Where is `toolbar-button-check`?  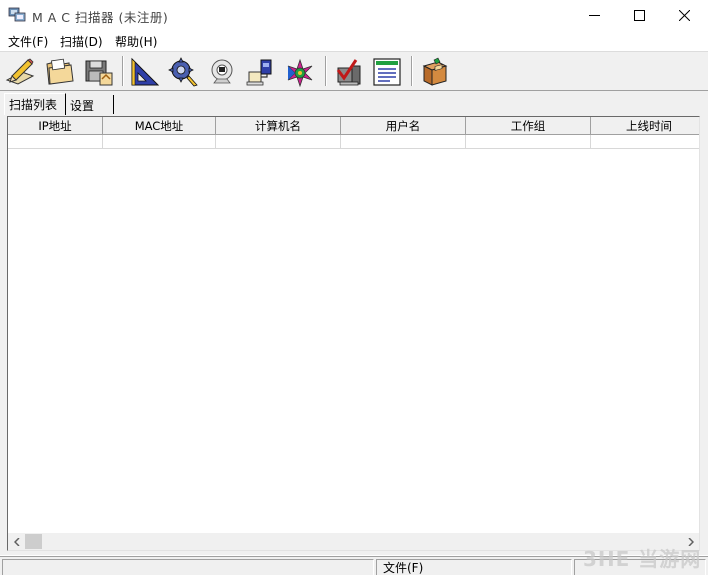 toolbar-button-check is located at coordinates (348, 71).